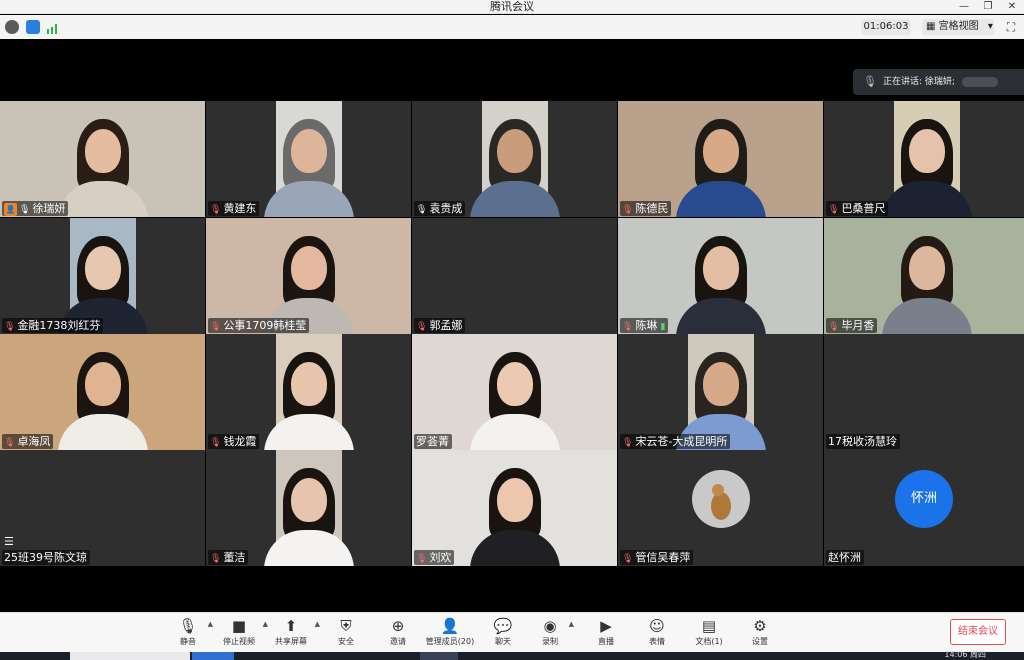 This screenshot has width=1024, height=660. Describe the element at coordinates (514, 392) in the screenshot. I see `participant-tile: 罗荟菁` at that location.